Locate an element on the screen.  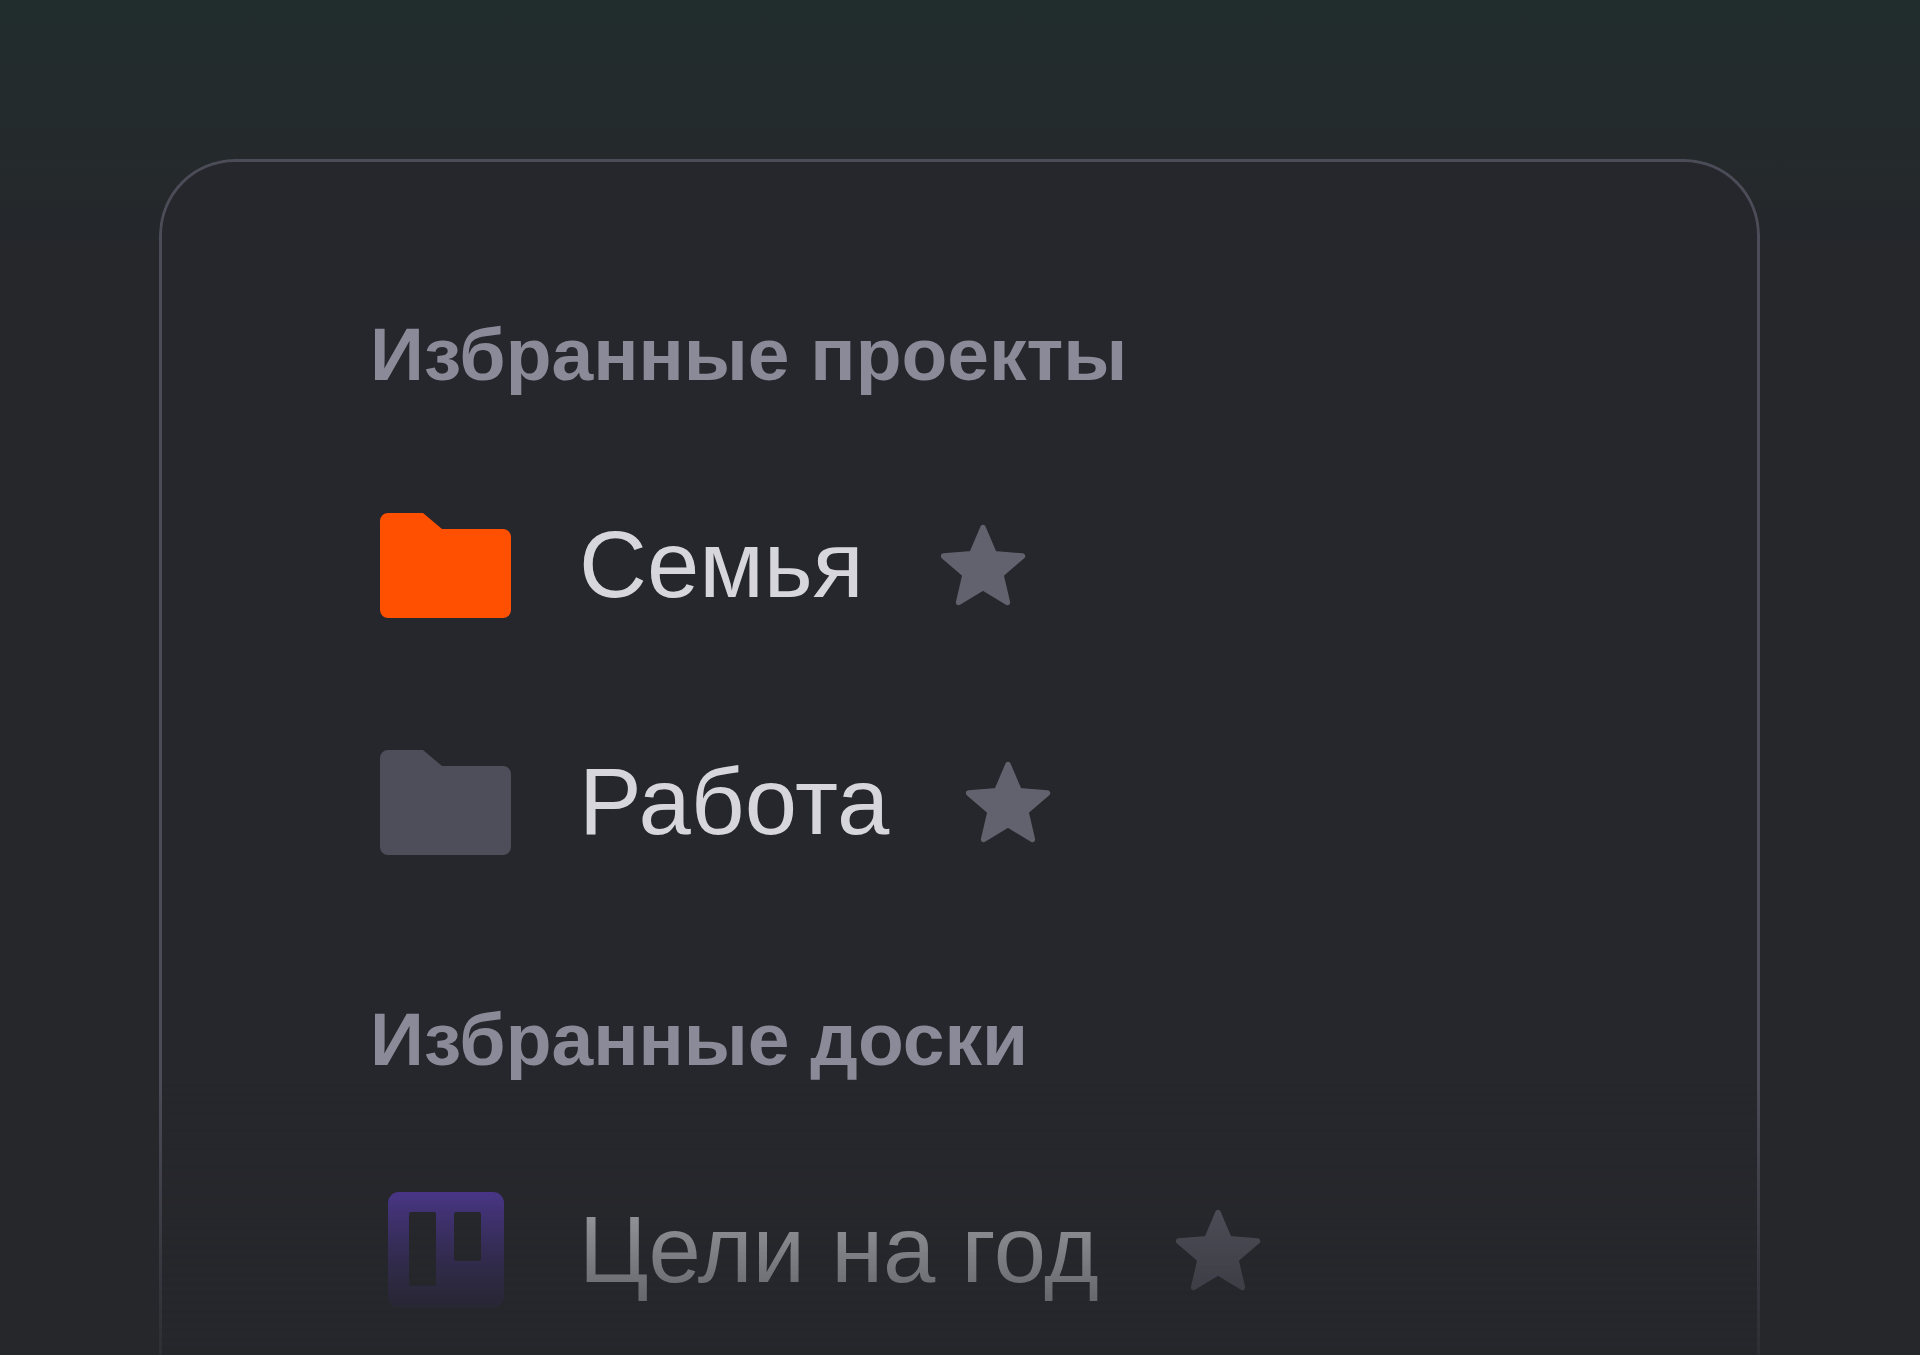
project-link: Работа is located at coordinates (734, 802).